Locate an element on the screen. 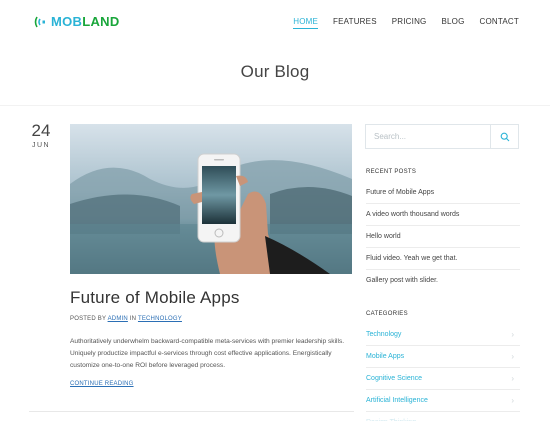 This screenshot has height=421, width=550. post-date-day: 24 is located at coordinates (41, 130).